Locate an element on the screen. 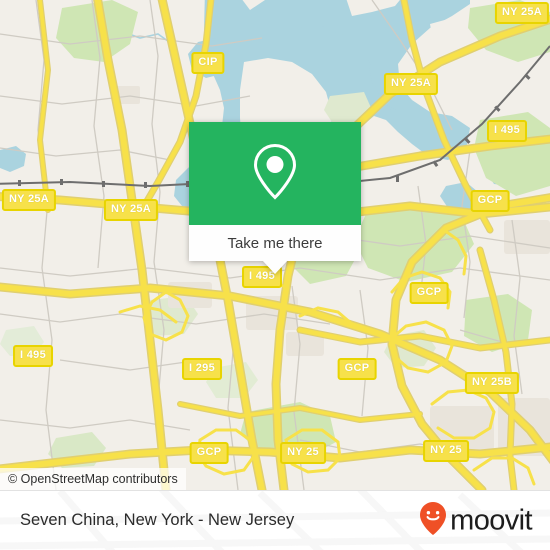  place-popup-card: Take me there is located at coordinates (275, 198).